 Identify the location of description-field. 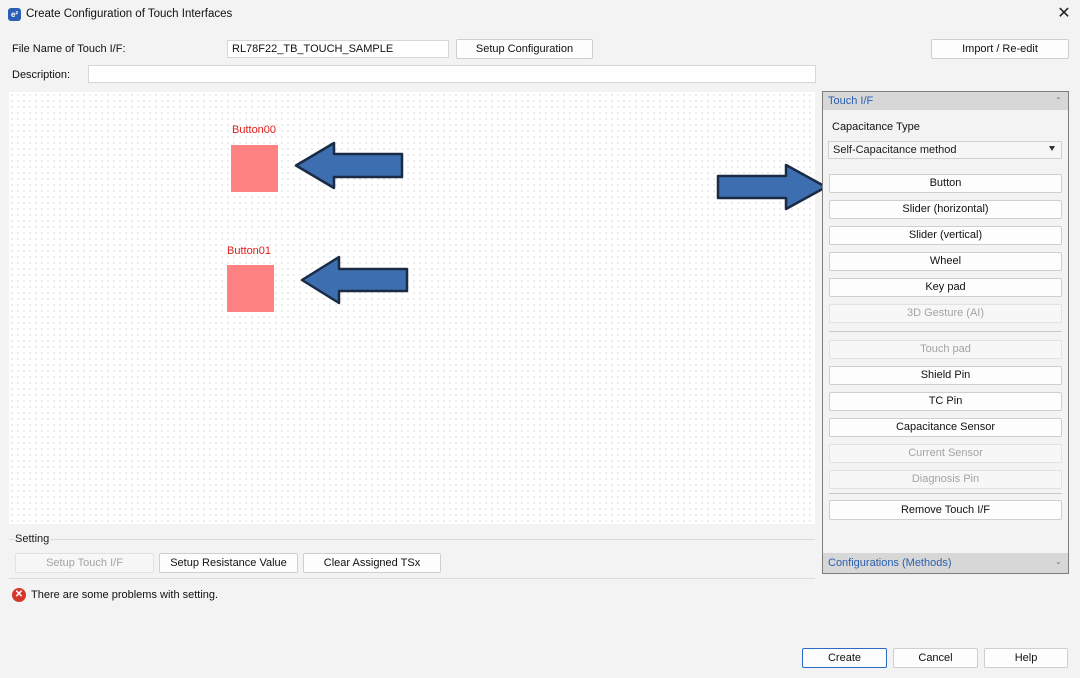
(452, 74).